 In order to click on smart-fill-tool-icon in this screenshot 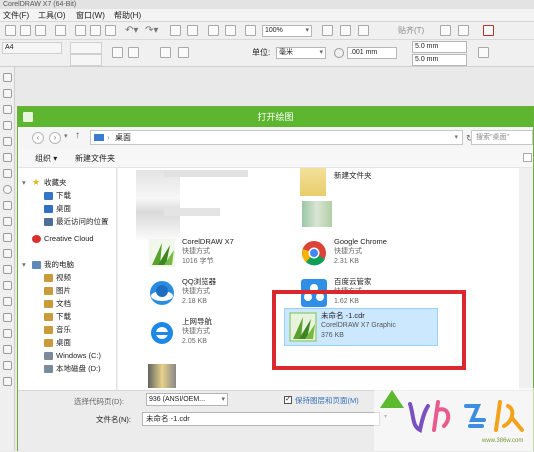, I will do `click(7, 333)`.